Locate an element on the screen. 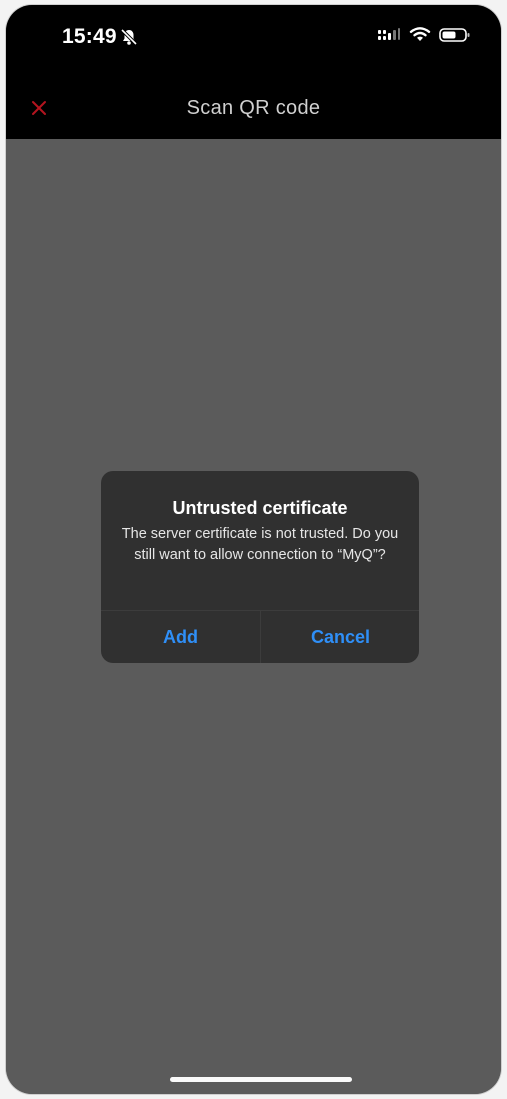 The height and width of the screenshot is (1099, 507). status-time: 15:49 is located at coordinates (89, 36).